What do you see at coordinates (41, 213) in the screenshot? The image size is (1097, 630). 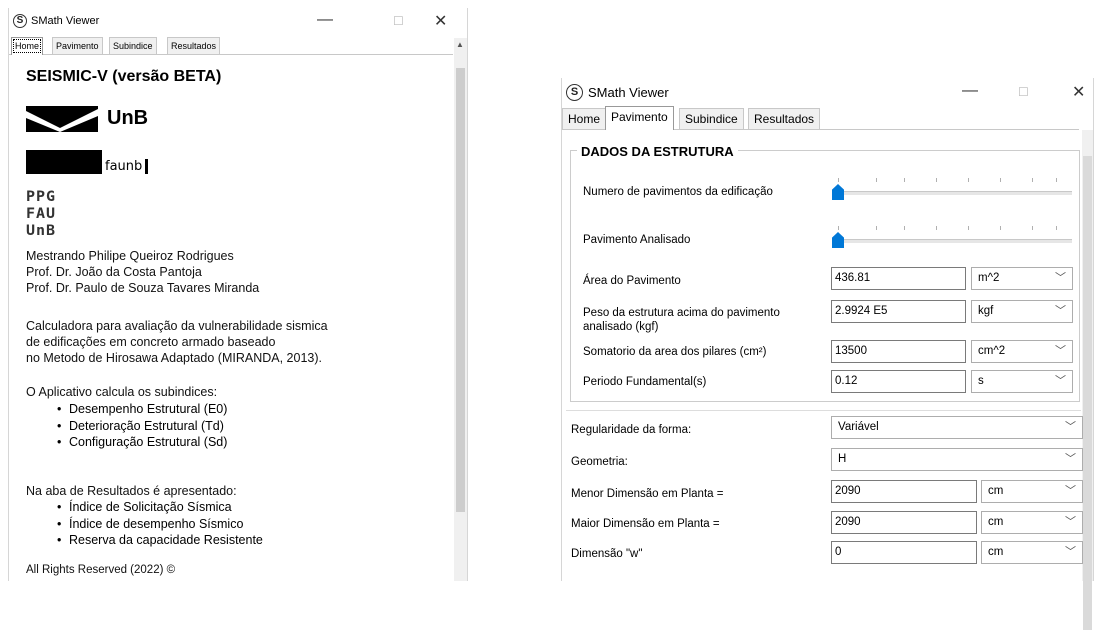 I see `ppg-fau-logo: PPG FAU UnB` at bounding box center [41, 213].